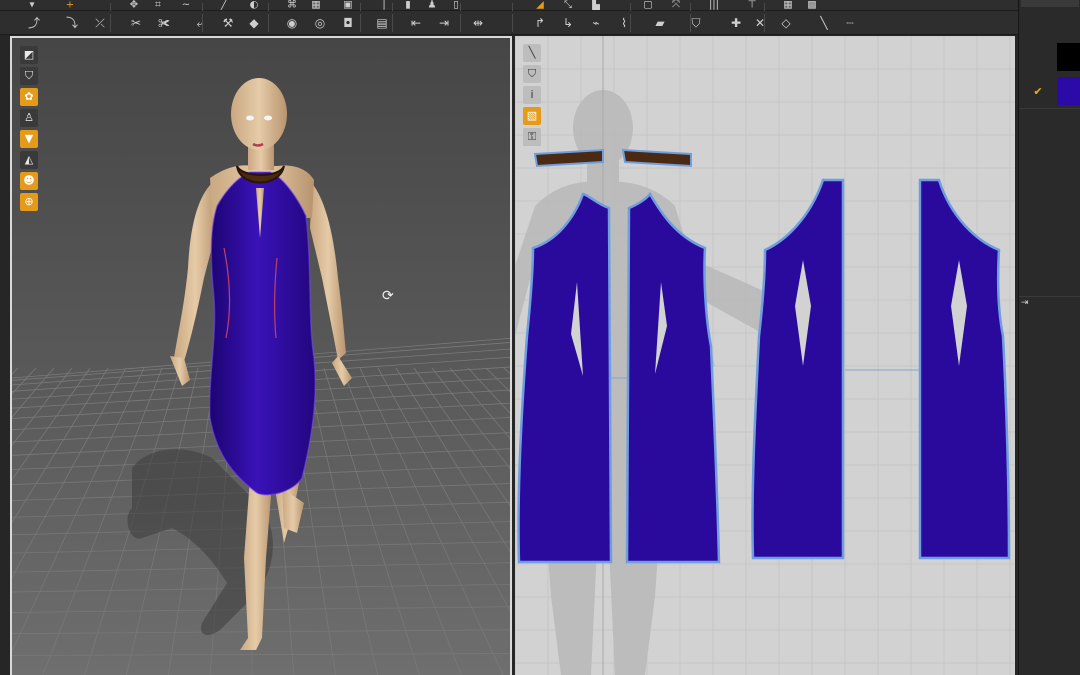 The height and width of the screenshot is (675, 1080). Describe the element at coordinates (416, 23) in the screenshot. I see `arrow-pair-icon: ⇤` at that location.